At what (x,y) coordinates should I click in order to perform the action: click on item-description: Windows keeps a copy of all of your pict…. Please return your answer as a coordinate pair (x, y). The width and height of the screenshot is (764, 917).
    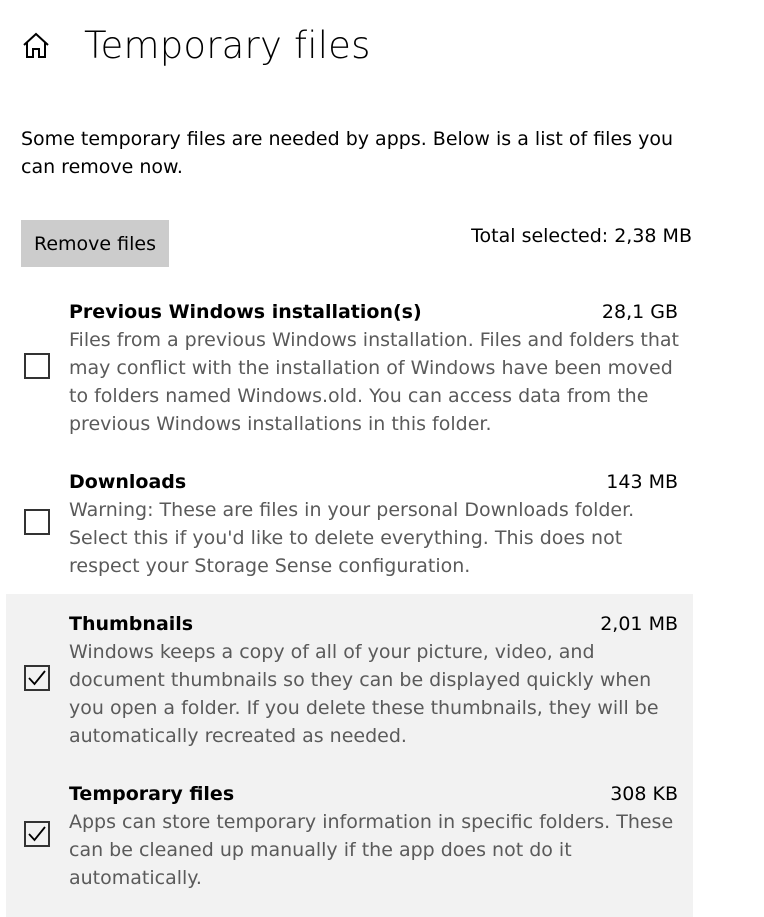
    Looking at the image, I should click on (364, 694).